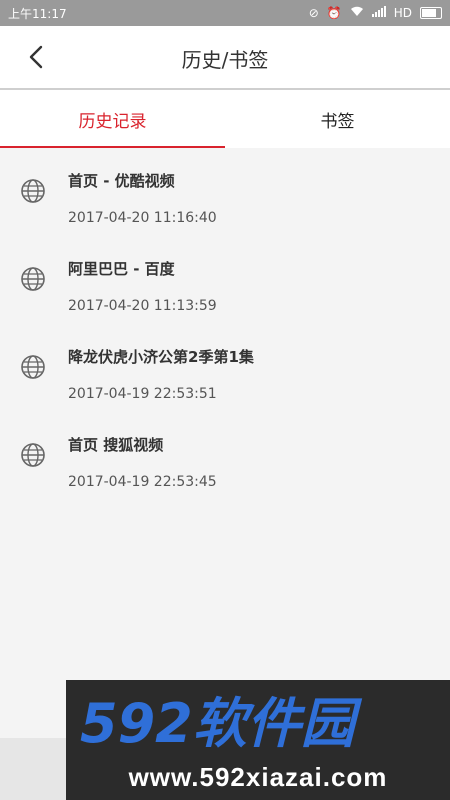 This screenshot has height=800, width=450. Describe the element at coordinates (142, 394) in the screenshot. I see `history-item-time: 2017-04-19 22:53:51` at that location.